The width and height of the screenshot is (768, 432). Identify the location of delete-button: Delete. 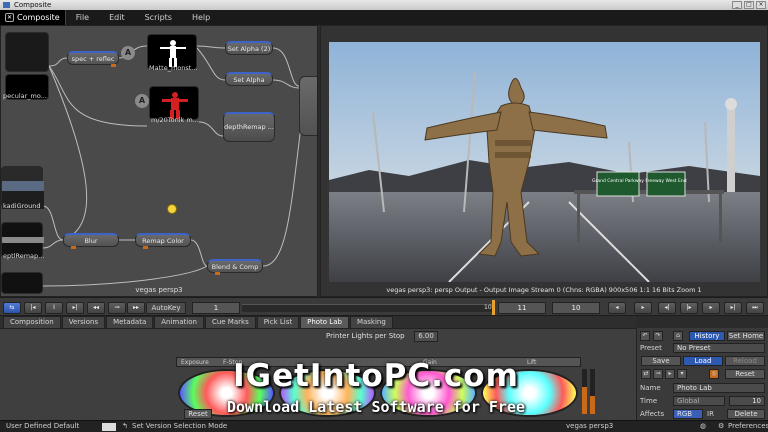
(746, 414).